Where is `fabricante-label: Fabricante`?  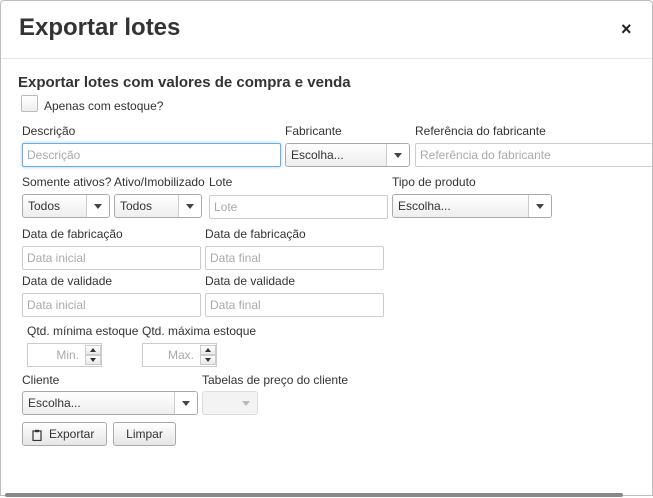
fabricante-label: Fabricante is located at coordinates (313, 131).